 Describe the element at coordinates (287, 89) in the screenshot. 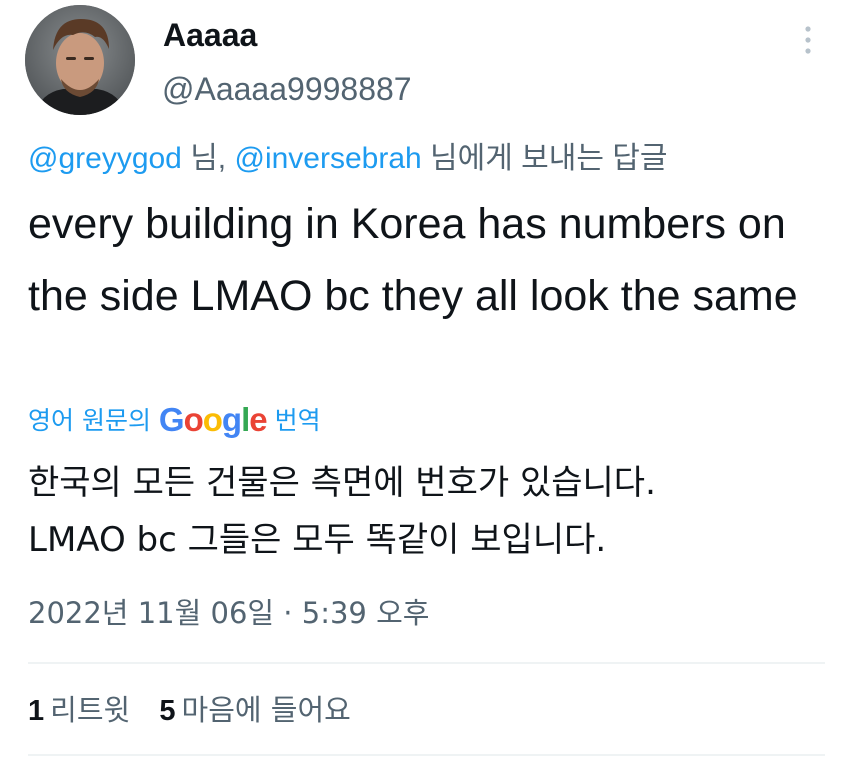

I see `user-handle: @Aaaaa9998887` at that location.